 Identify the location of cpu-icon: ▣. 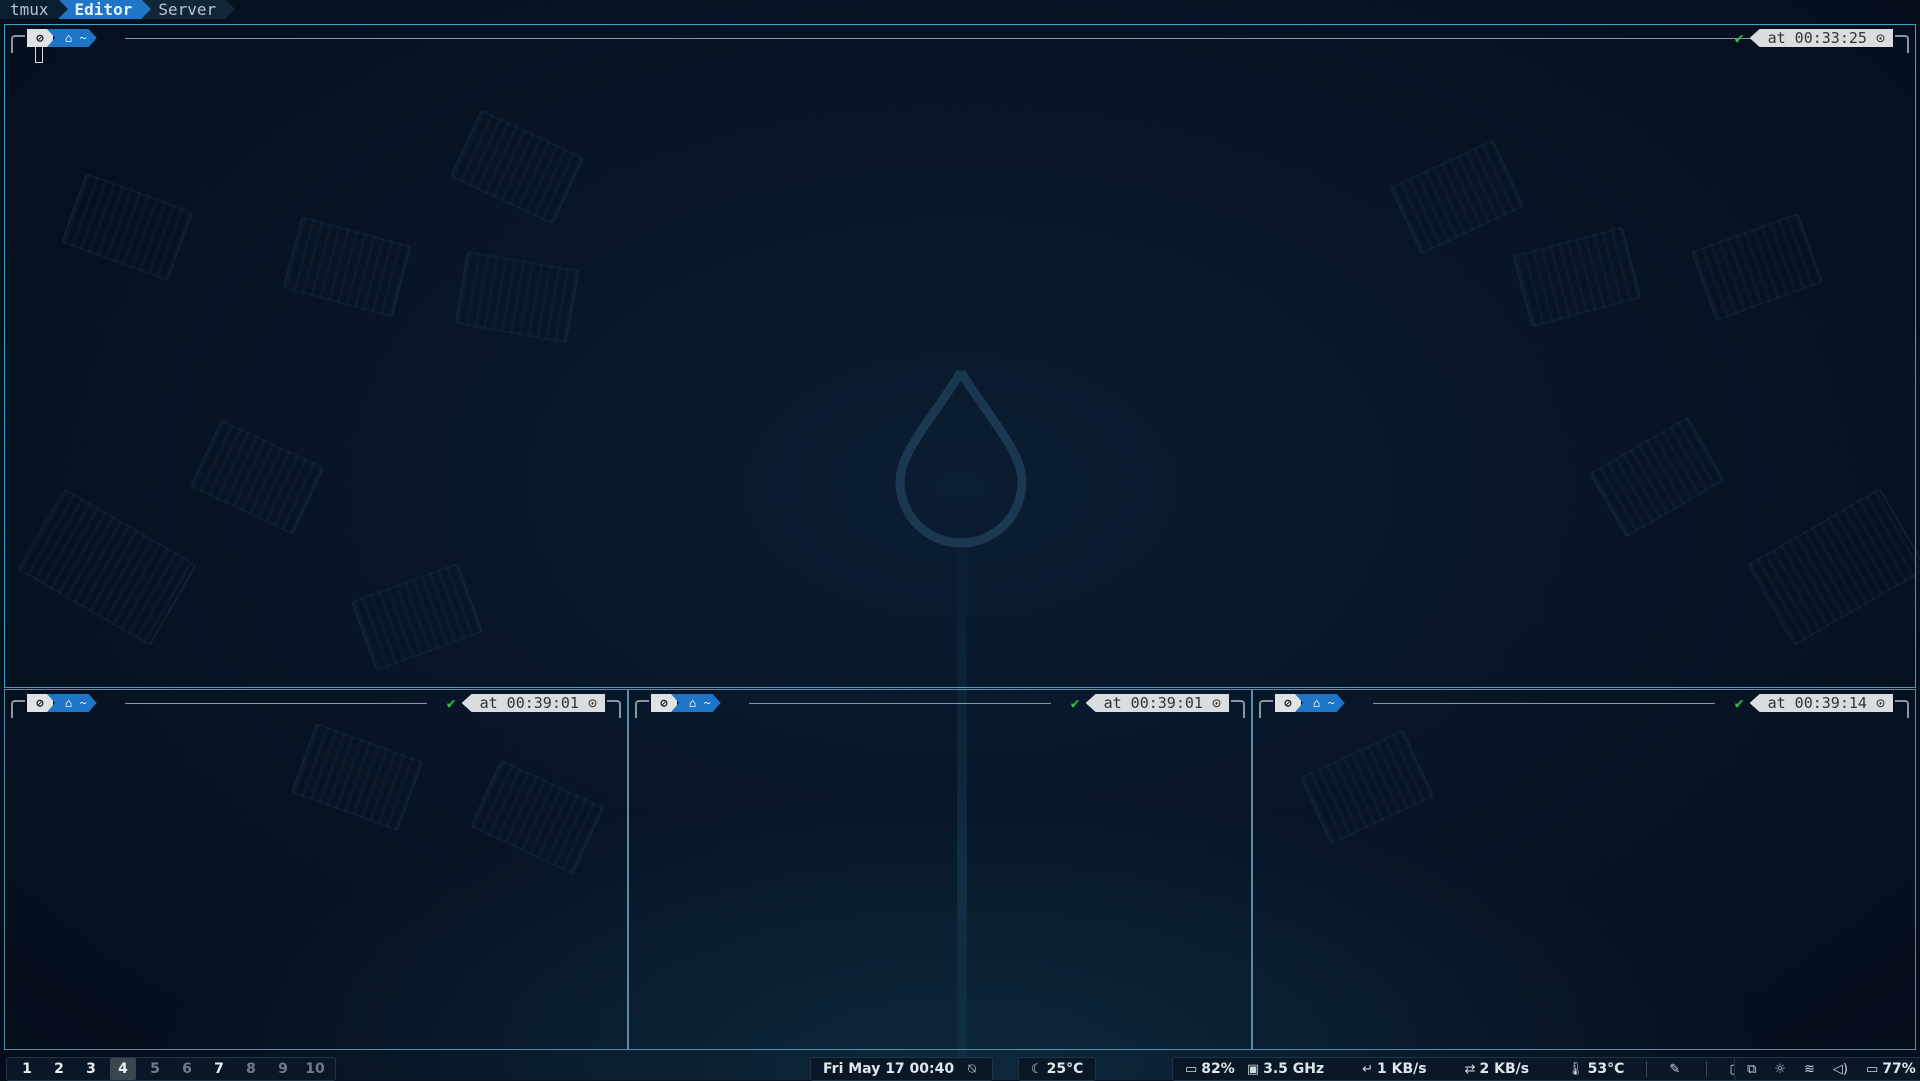
(1253, 1069).